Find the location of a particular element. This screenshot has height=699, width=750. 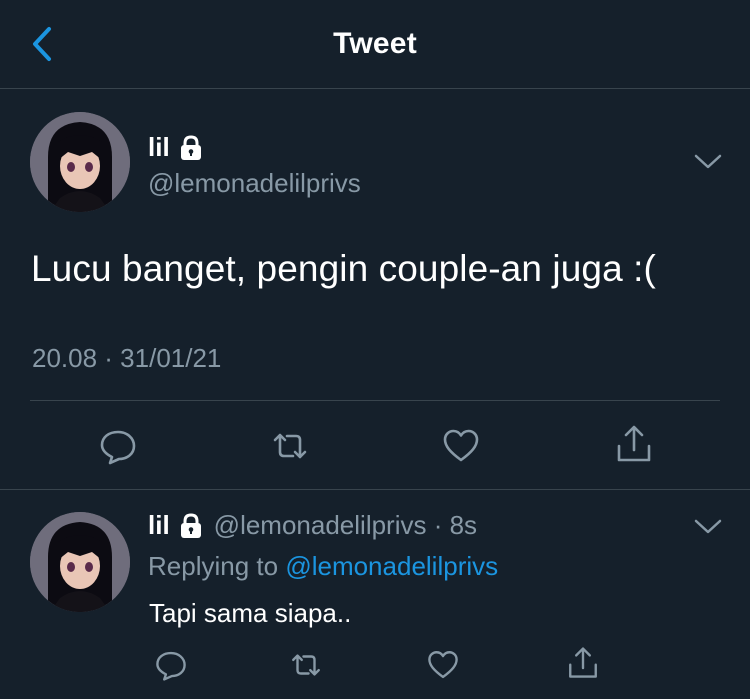

page-title: Tweet is located at coordinates (375, 43).